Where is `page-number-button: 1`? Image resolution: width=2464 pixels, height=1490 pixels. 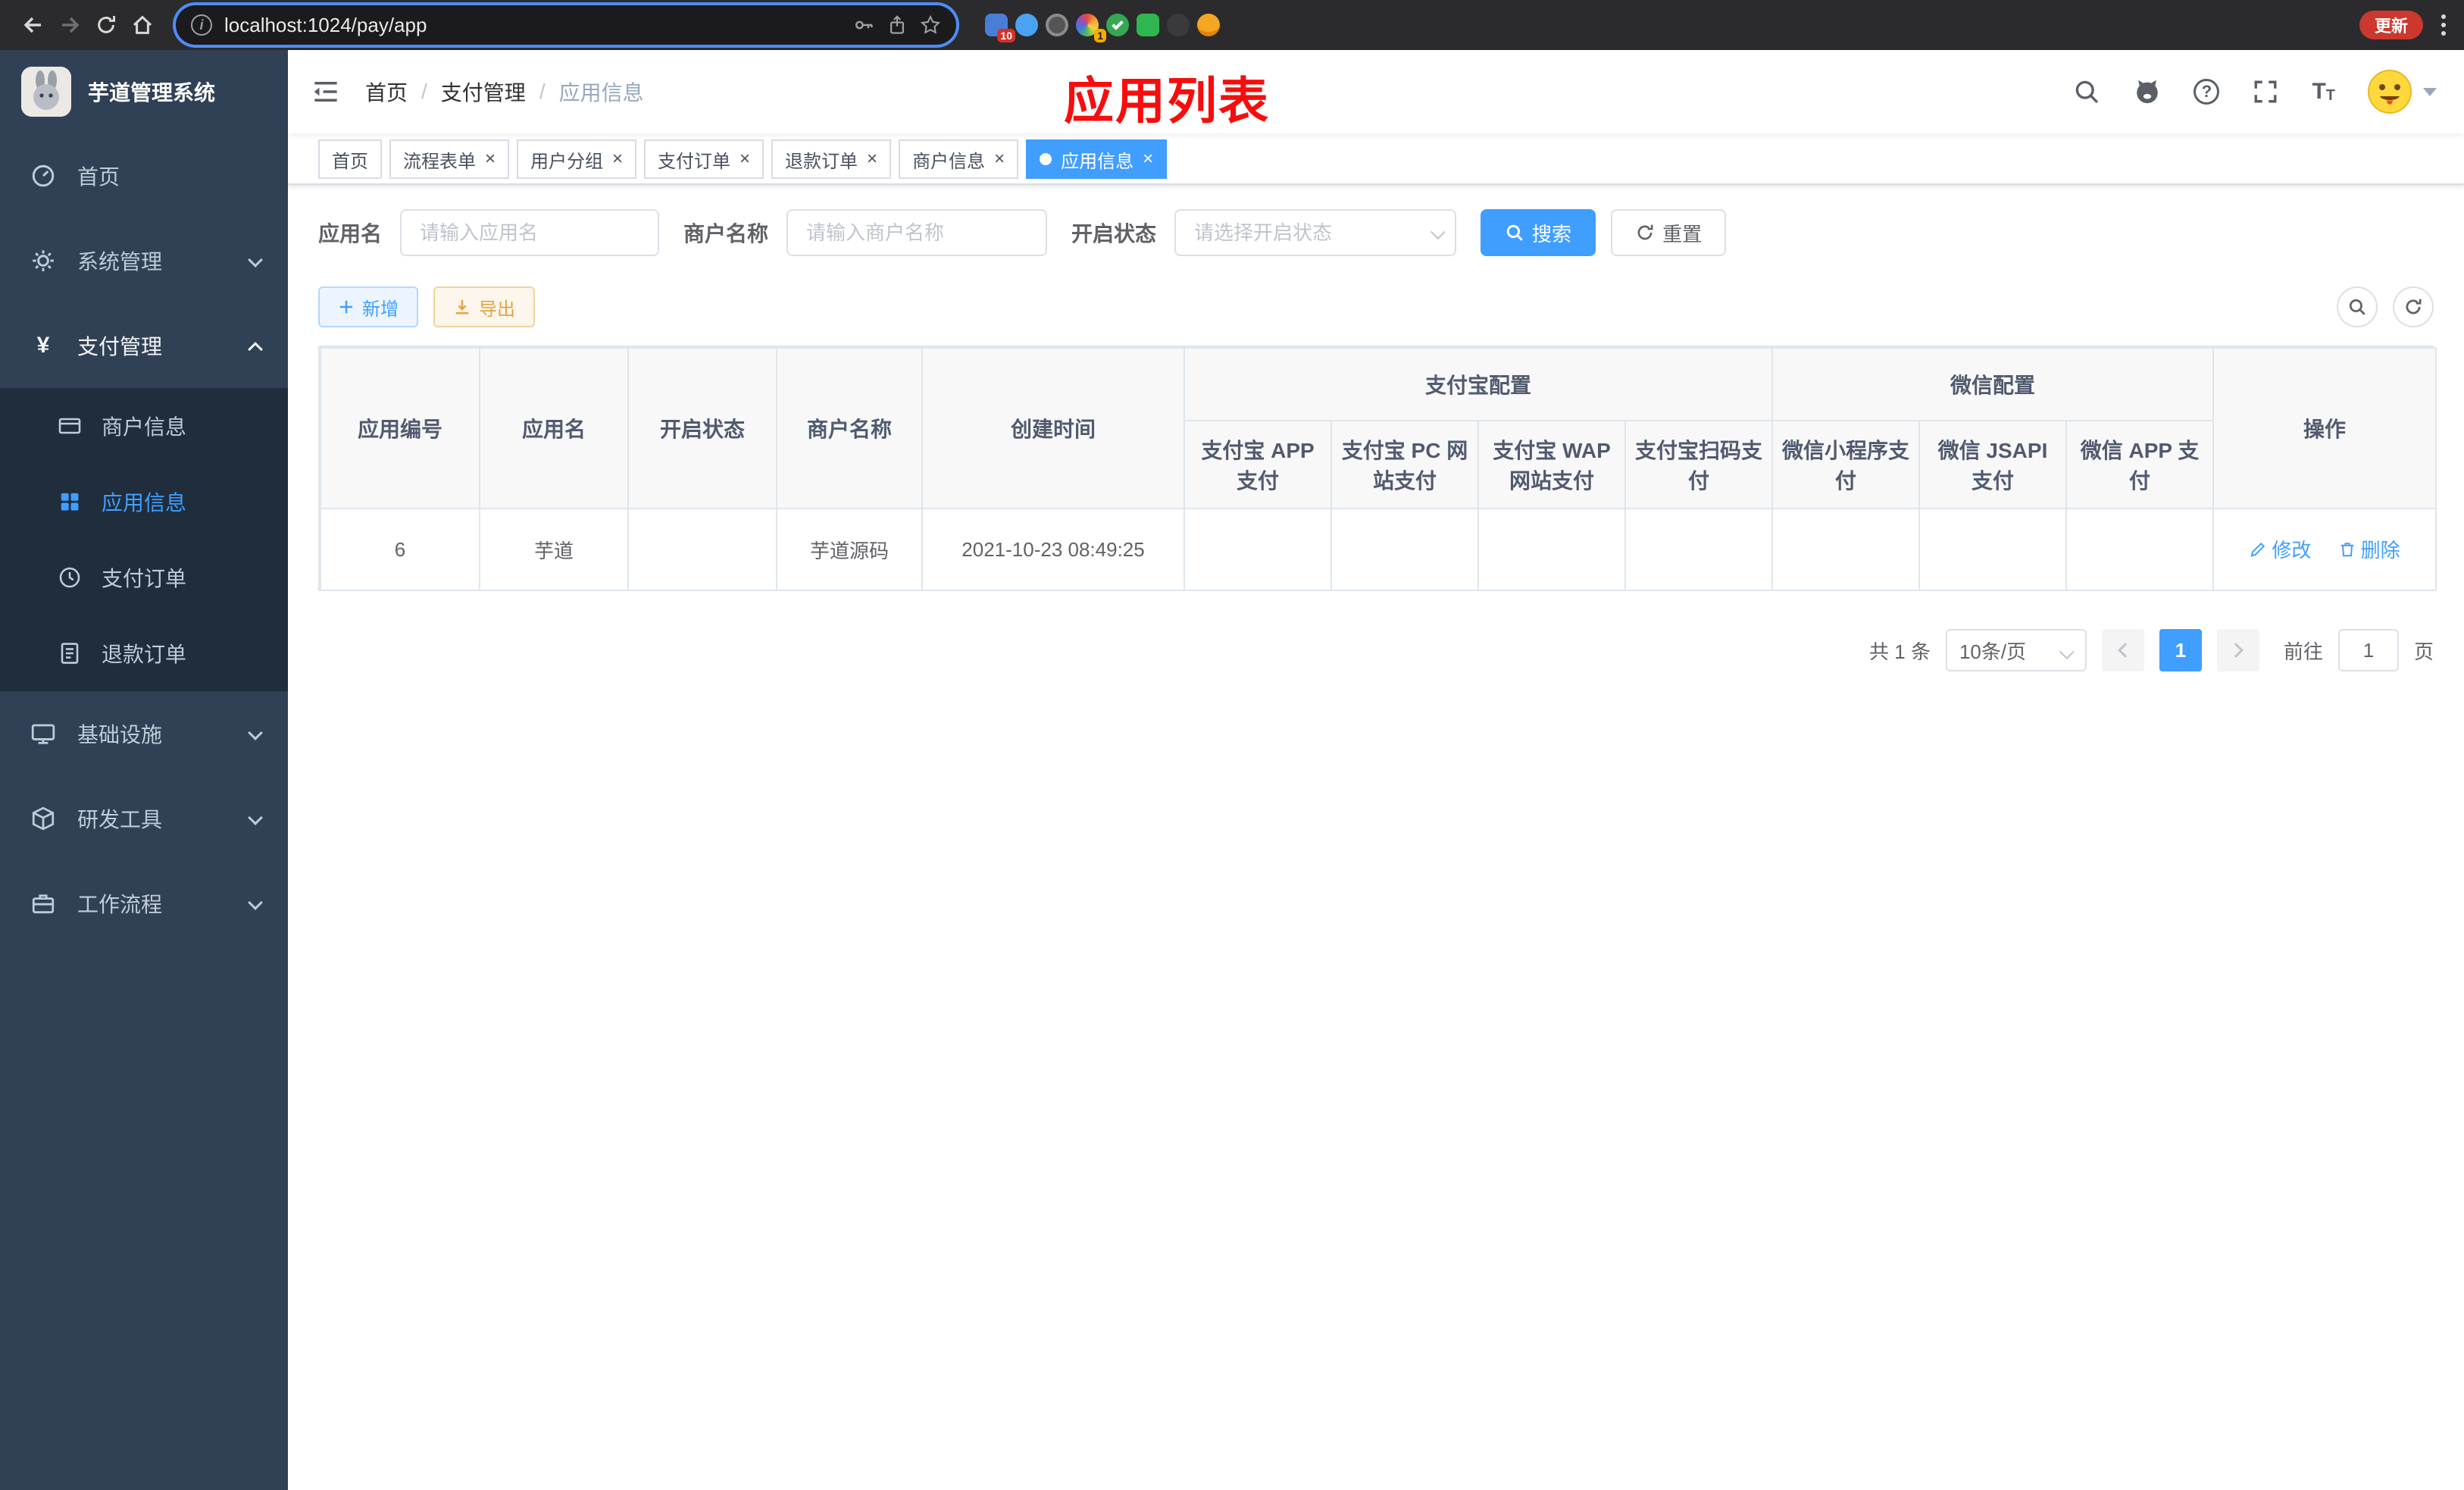 page-number-button: 1 is located at coordinates (2180, 650).